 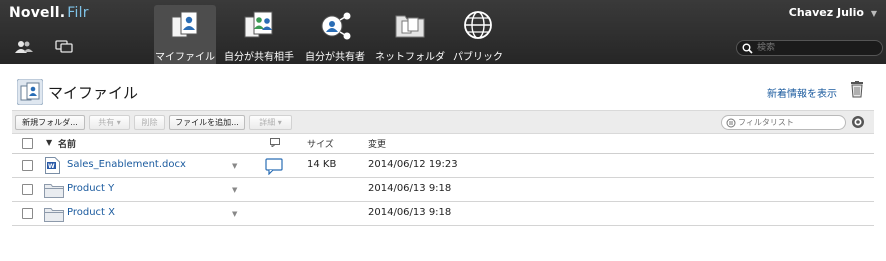 What do you see at coordinates (802, 92) in the screenshot?
I see `whats-new-link: 新着情報を表示` at bounding box center [802, 92].